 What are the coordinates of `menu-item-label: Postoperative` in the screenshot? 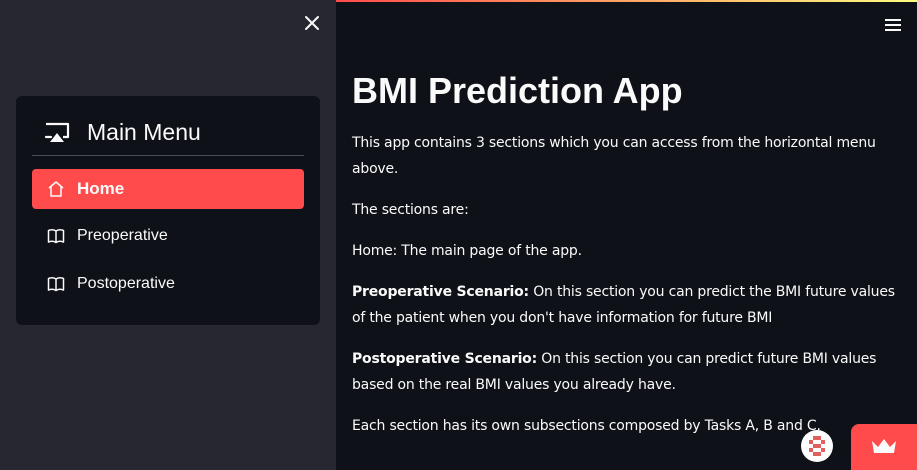 It's located at (126, 283).